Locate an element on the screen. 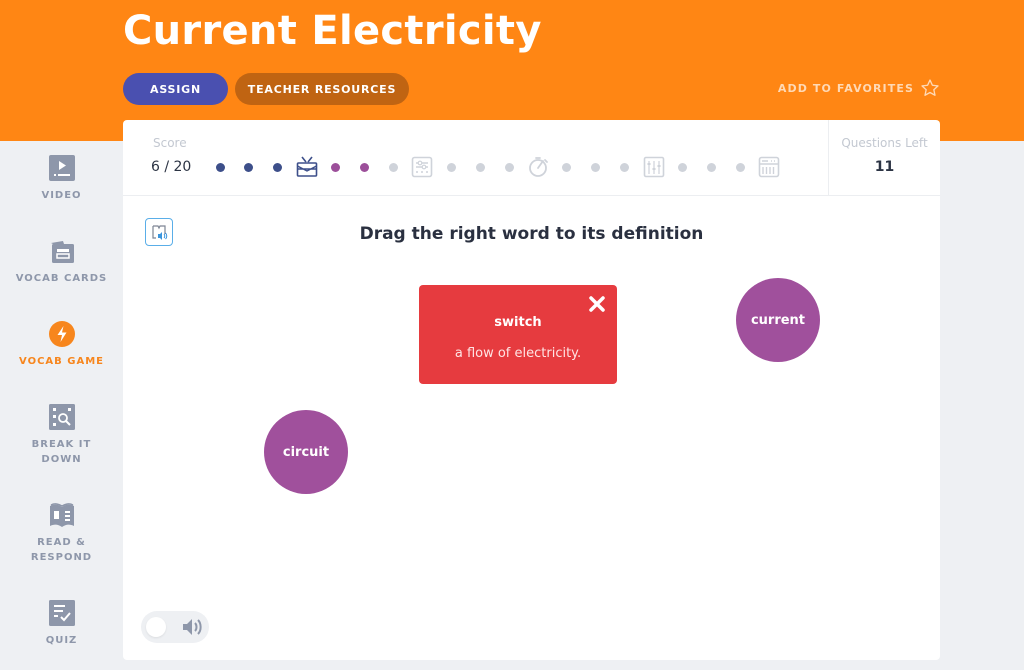  questions-left-label: Questions Left is located at coordinates (884, 143).